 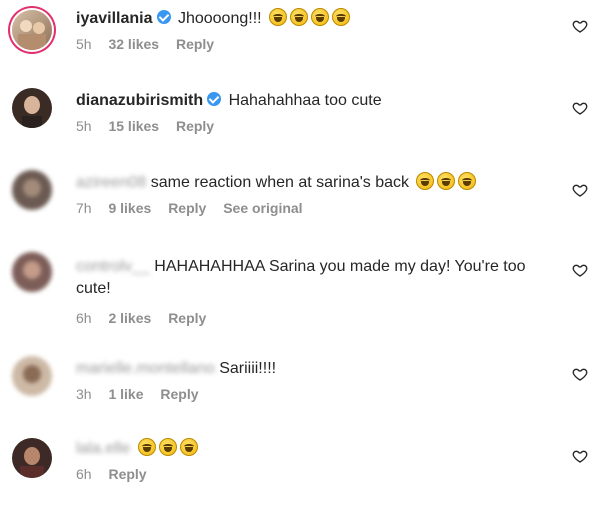 What do you see at coordinates (84, 394) in the screenshot?
I see `comment-time: 3h` at bounding box center [84, 394].